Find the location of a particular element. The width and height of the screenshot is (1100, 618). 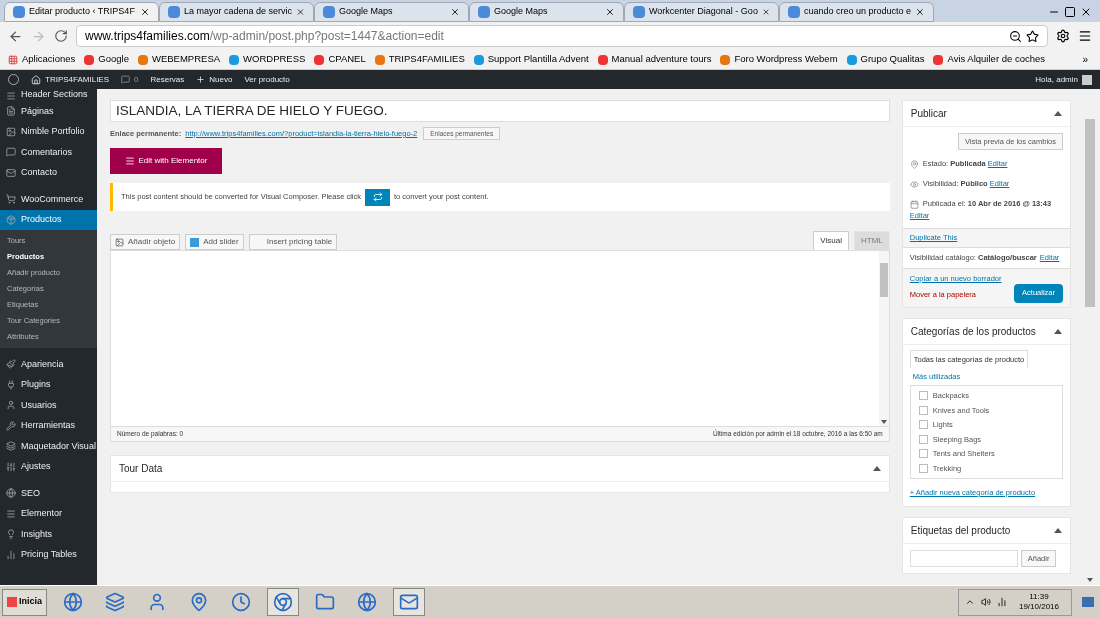

sidebar-item: Usuarios is located at coordinates (48, 405).